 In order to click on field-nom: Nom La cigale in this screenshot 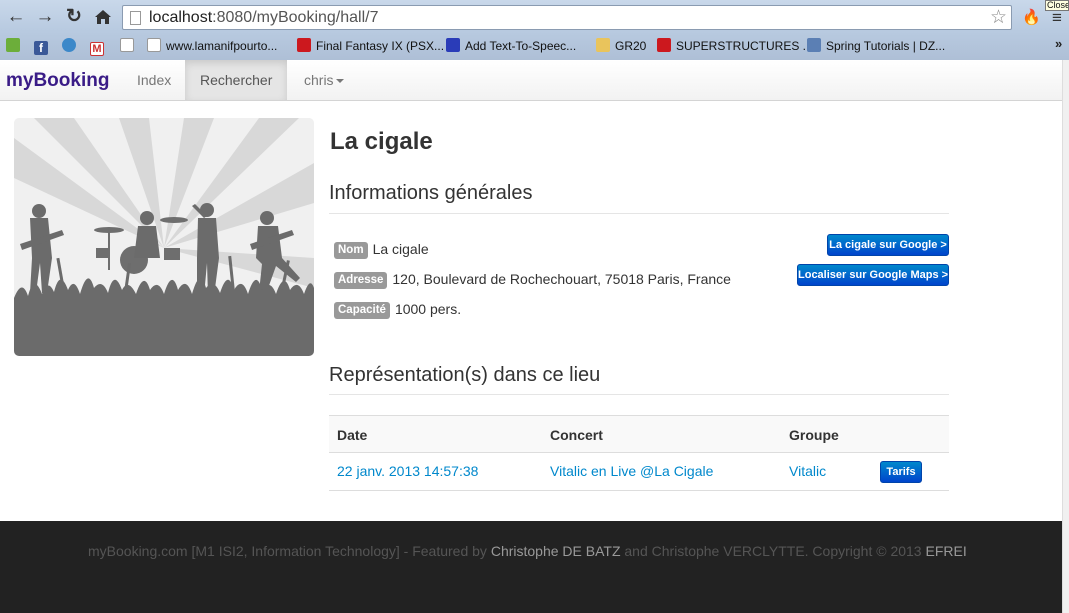, I will do `click(381, 249)`.